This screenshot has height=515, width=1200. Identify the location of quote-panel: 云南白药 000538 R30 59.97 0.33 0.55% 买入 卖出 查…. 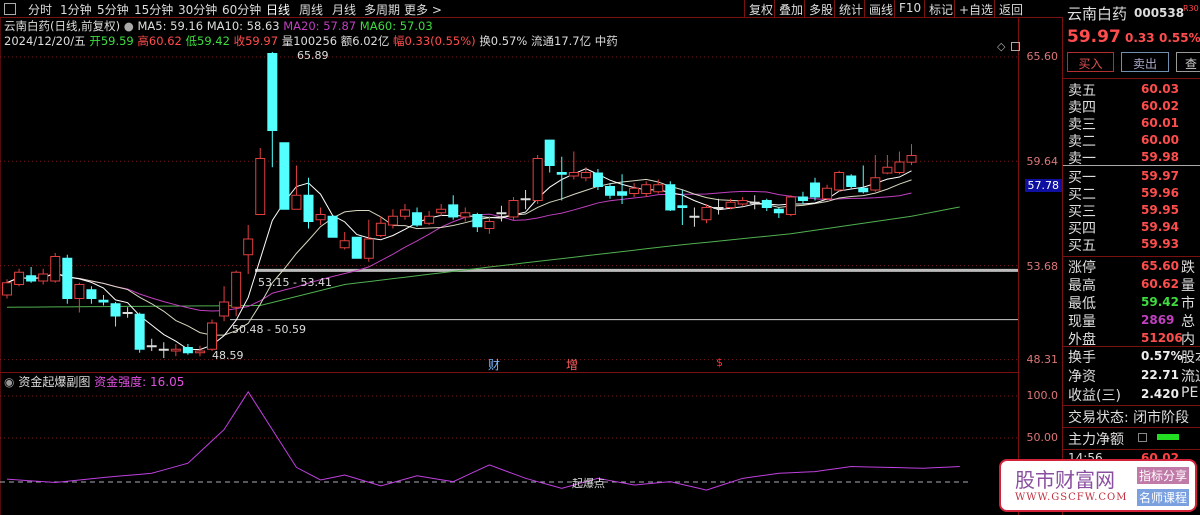
(1131, 257).